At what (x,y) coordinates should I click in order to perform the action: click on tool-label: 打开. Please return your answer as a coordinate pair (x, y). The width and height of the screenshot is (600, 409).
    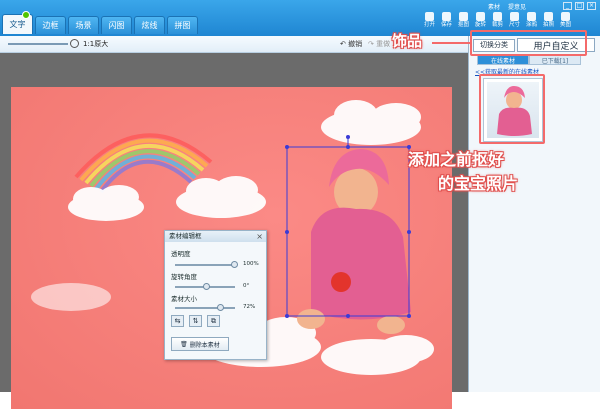
    Looking at the image, I should click on (429, 25).